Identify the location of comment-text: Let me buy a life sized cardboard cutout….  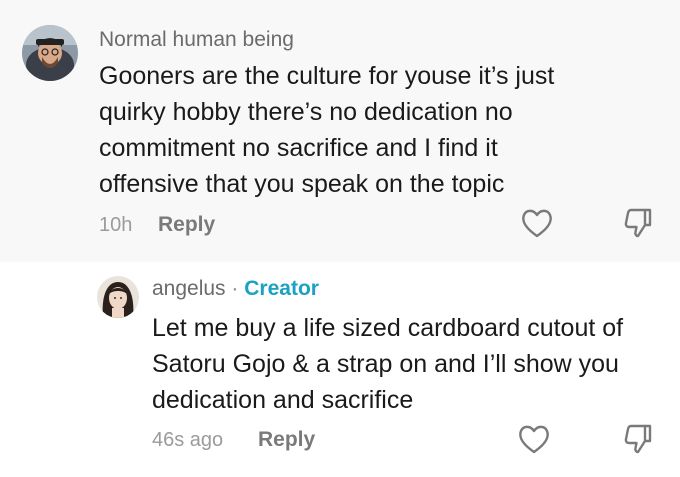
(388, 364).